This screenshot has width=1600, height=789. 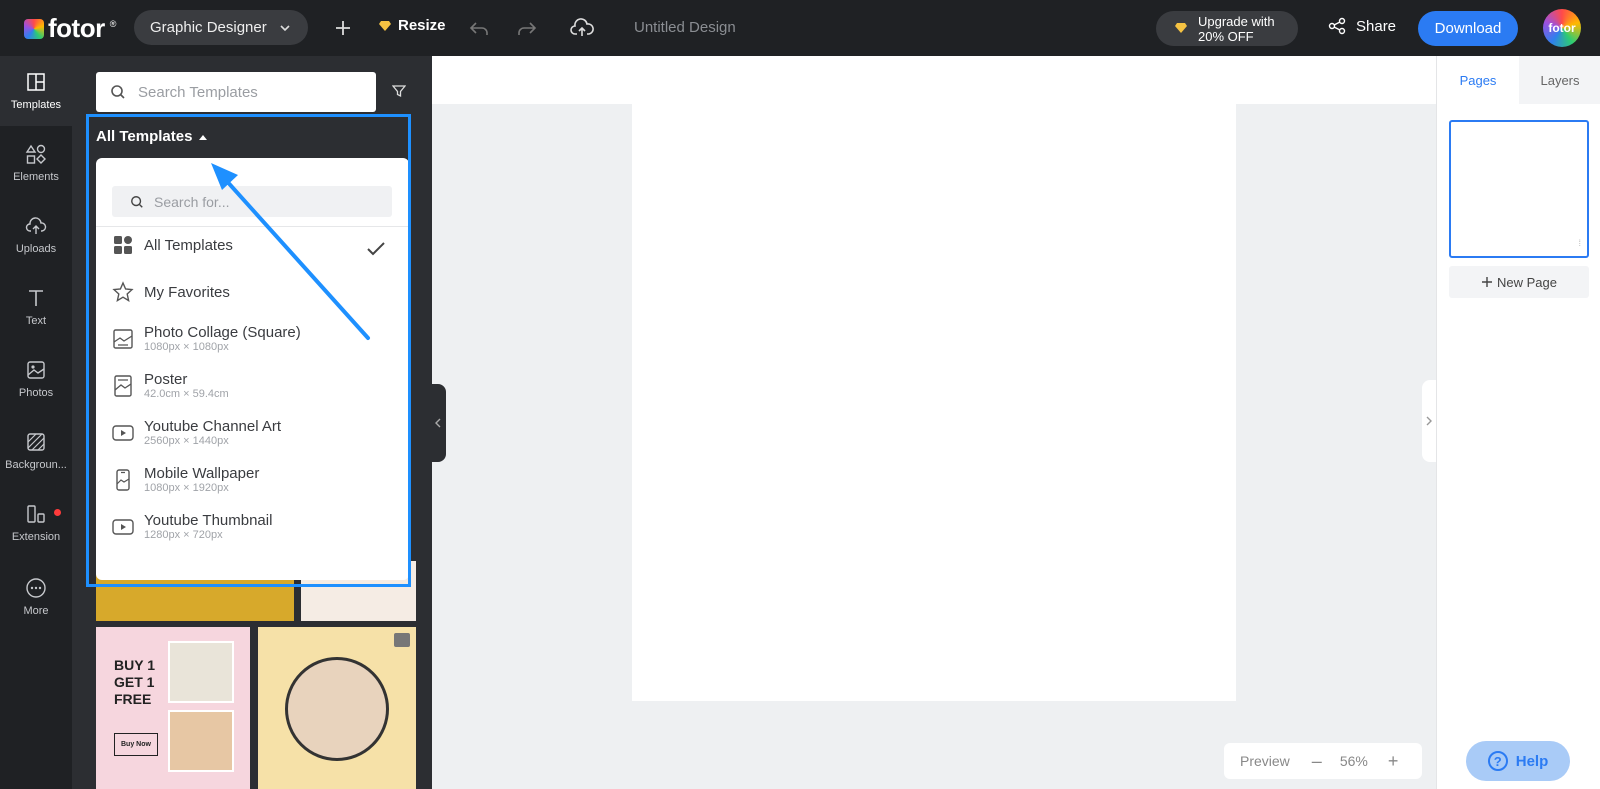 What do you see at coordinates (118, 92) in the screenshot?
I see `search-icon` at bounding box center [118, 92].